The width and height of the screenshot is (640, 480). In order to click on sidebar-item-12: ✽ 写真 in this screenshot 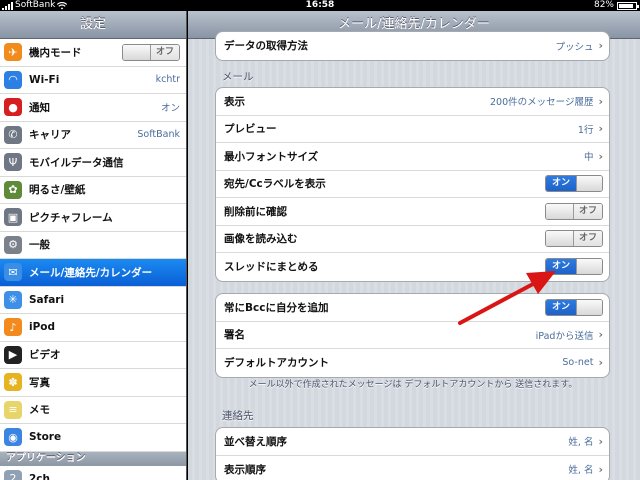, I will do `click(93, 383)`.